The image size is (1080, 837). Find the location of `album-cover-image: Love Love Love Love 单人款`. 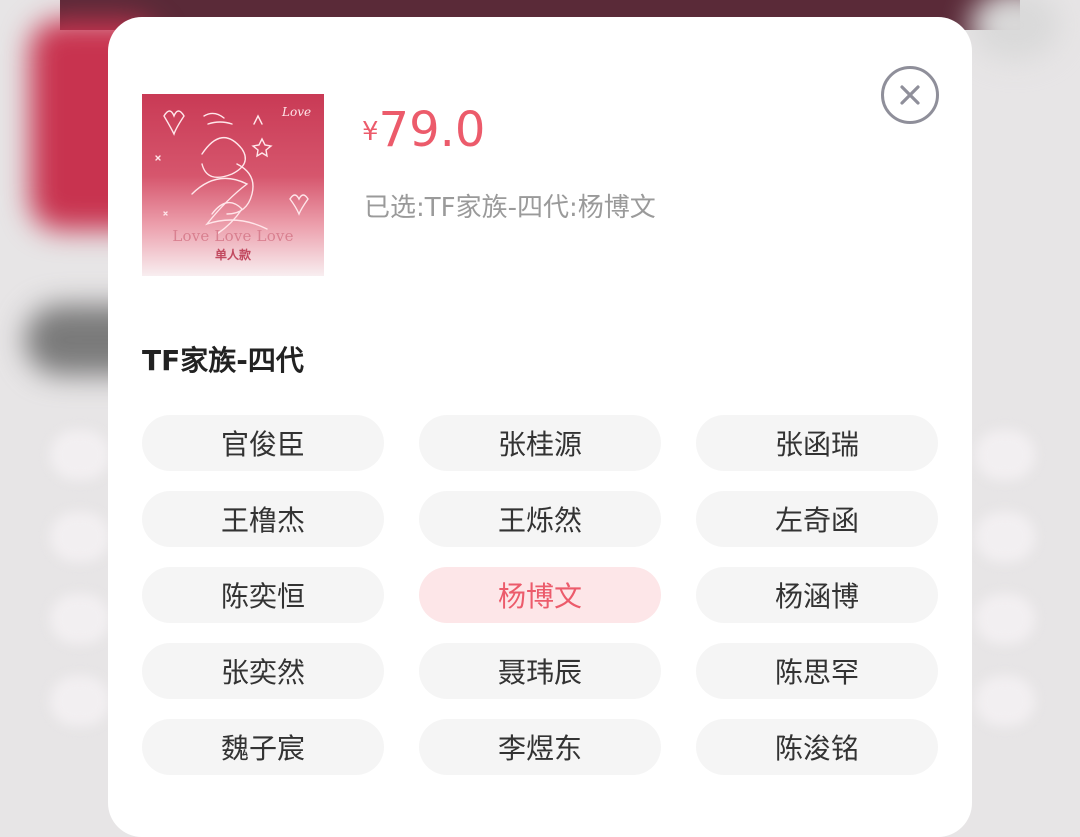

album-cover-image: Love Love Love Love 单人款 is located at coordinates (233, 185).